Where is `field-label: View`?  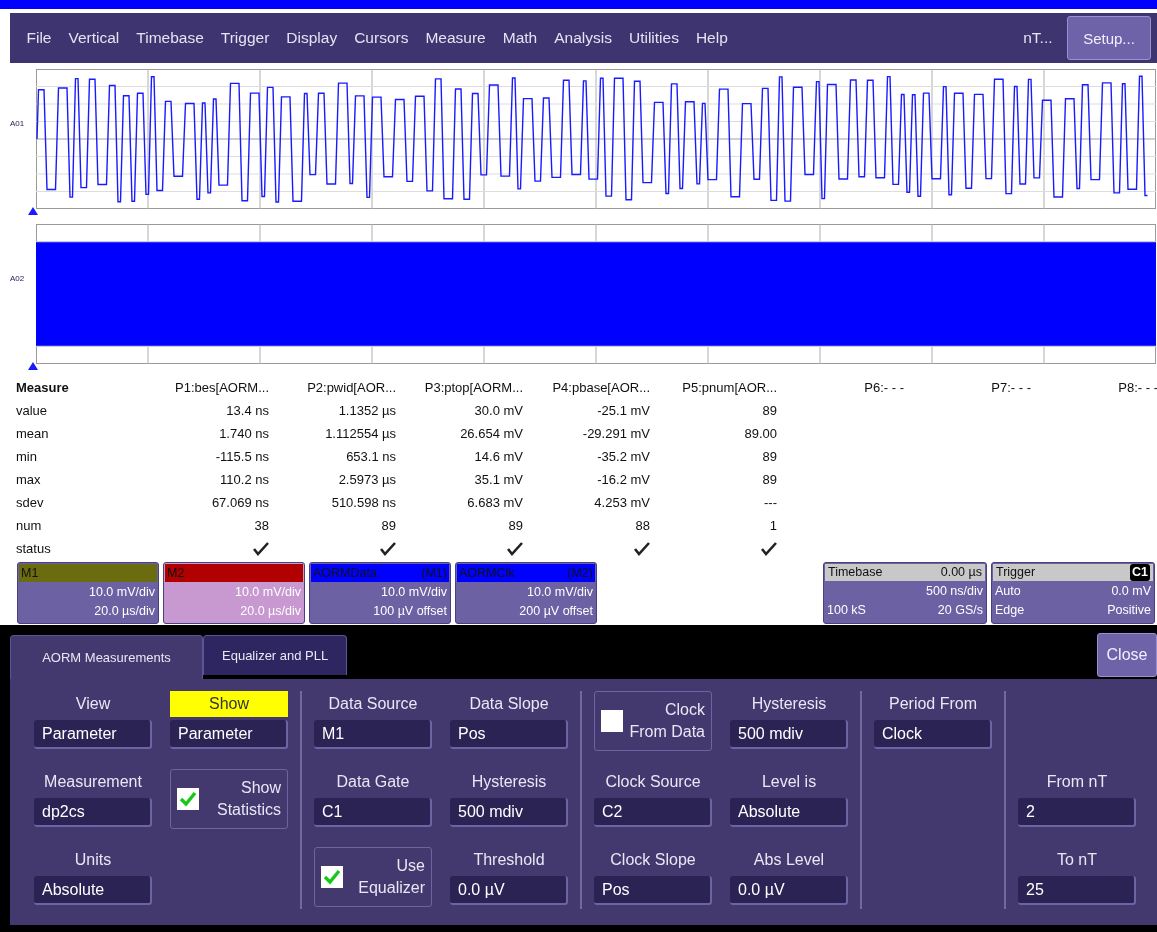
field-label: View is located at coordinates (93, 704).